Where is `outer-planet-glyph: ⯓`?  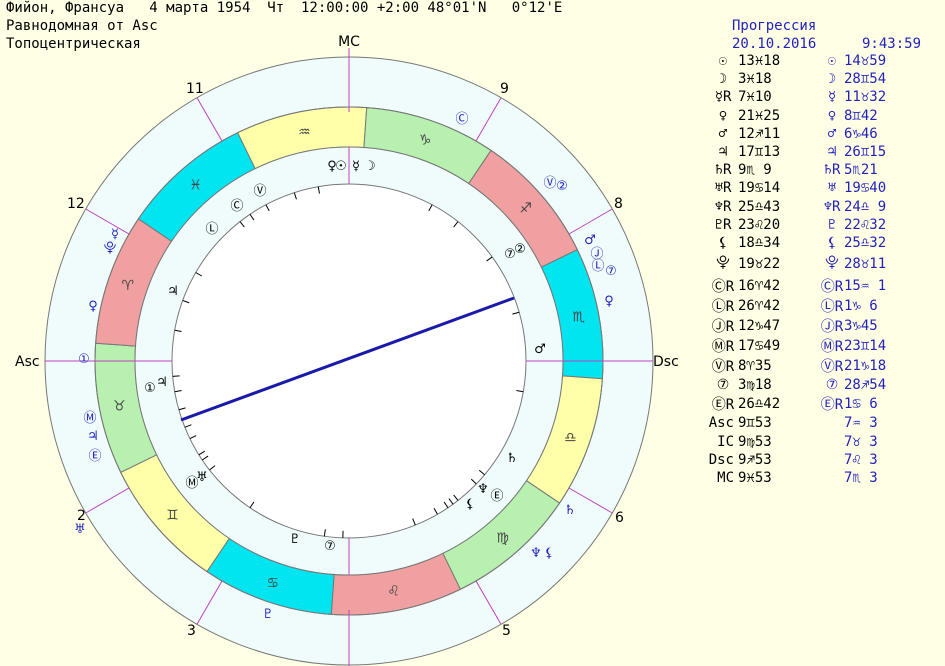
outer-planet-glyph: ⯓ is located at coordinates (110, 248).